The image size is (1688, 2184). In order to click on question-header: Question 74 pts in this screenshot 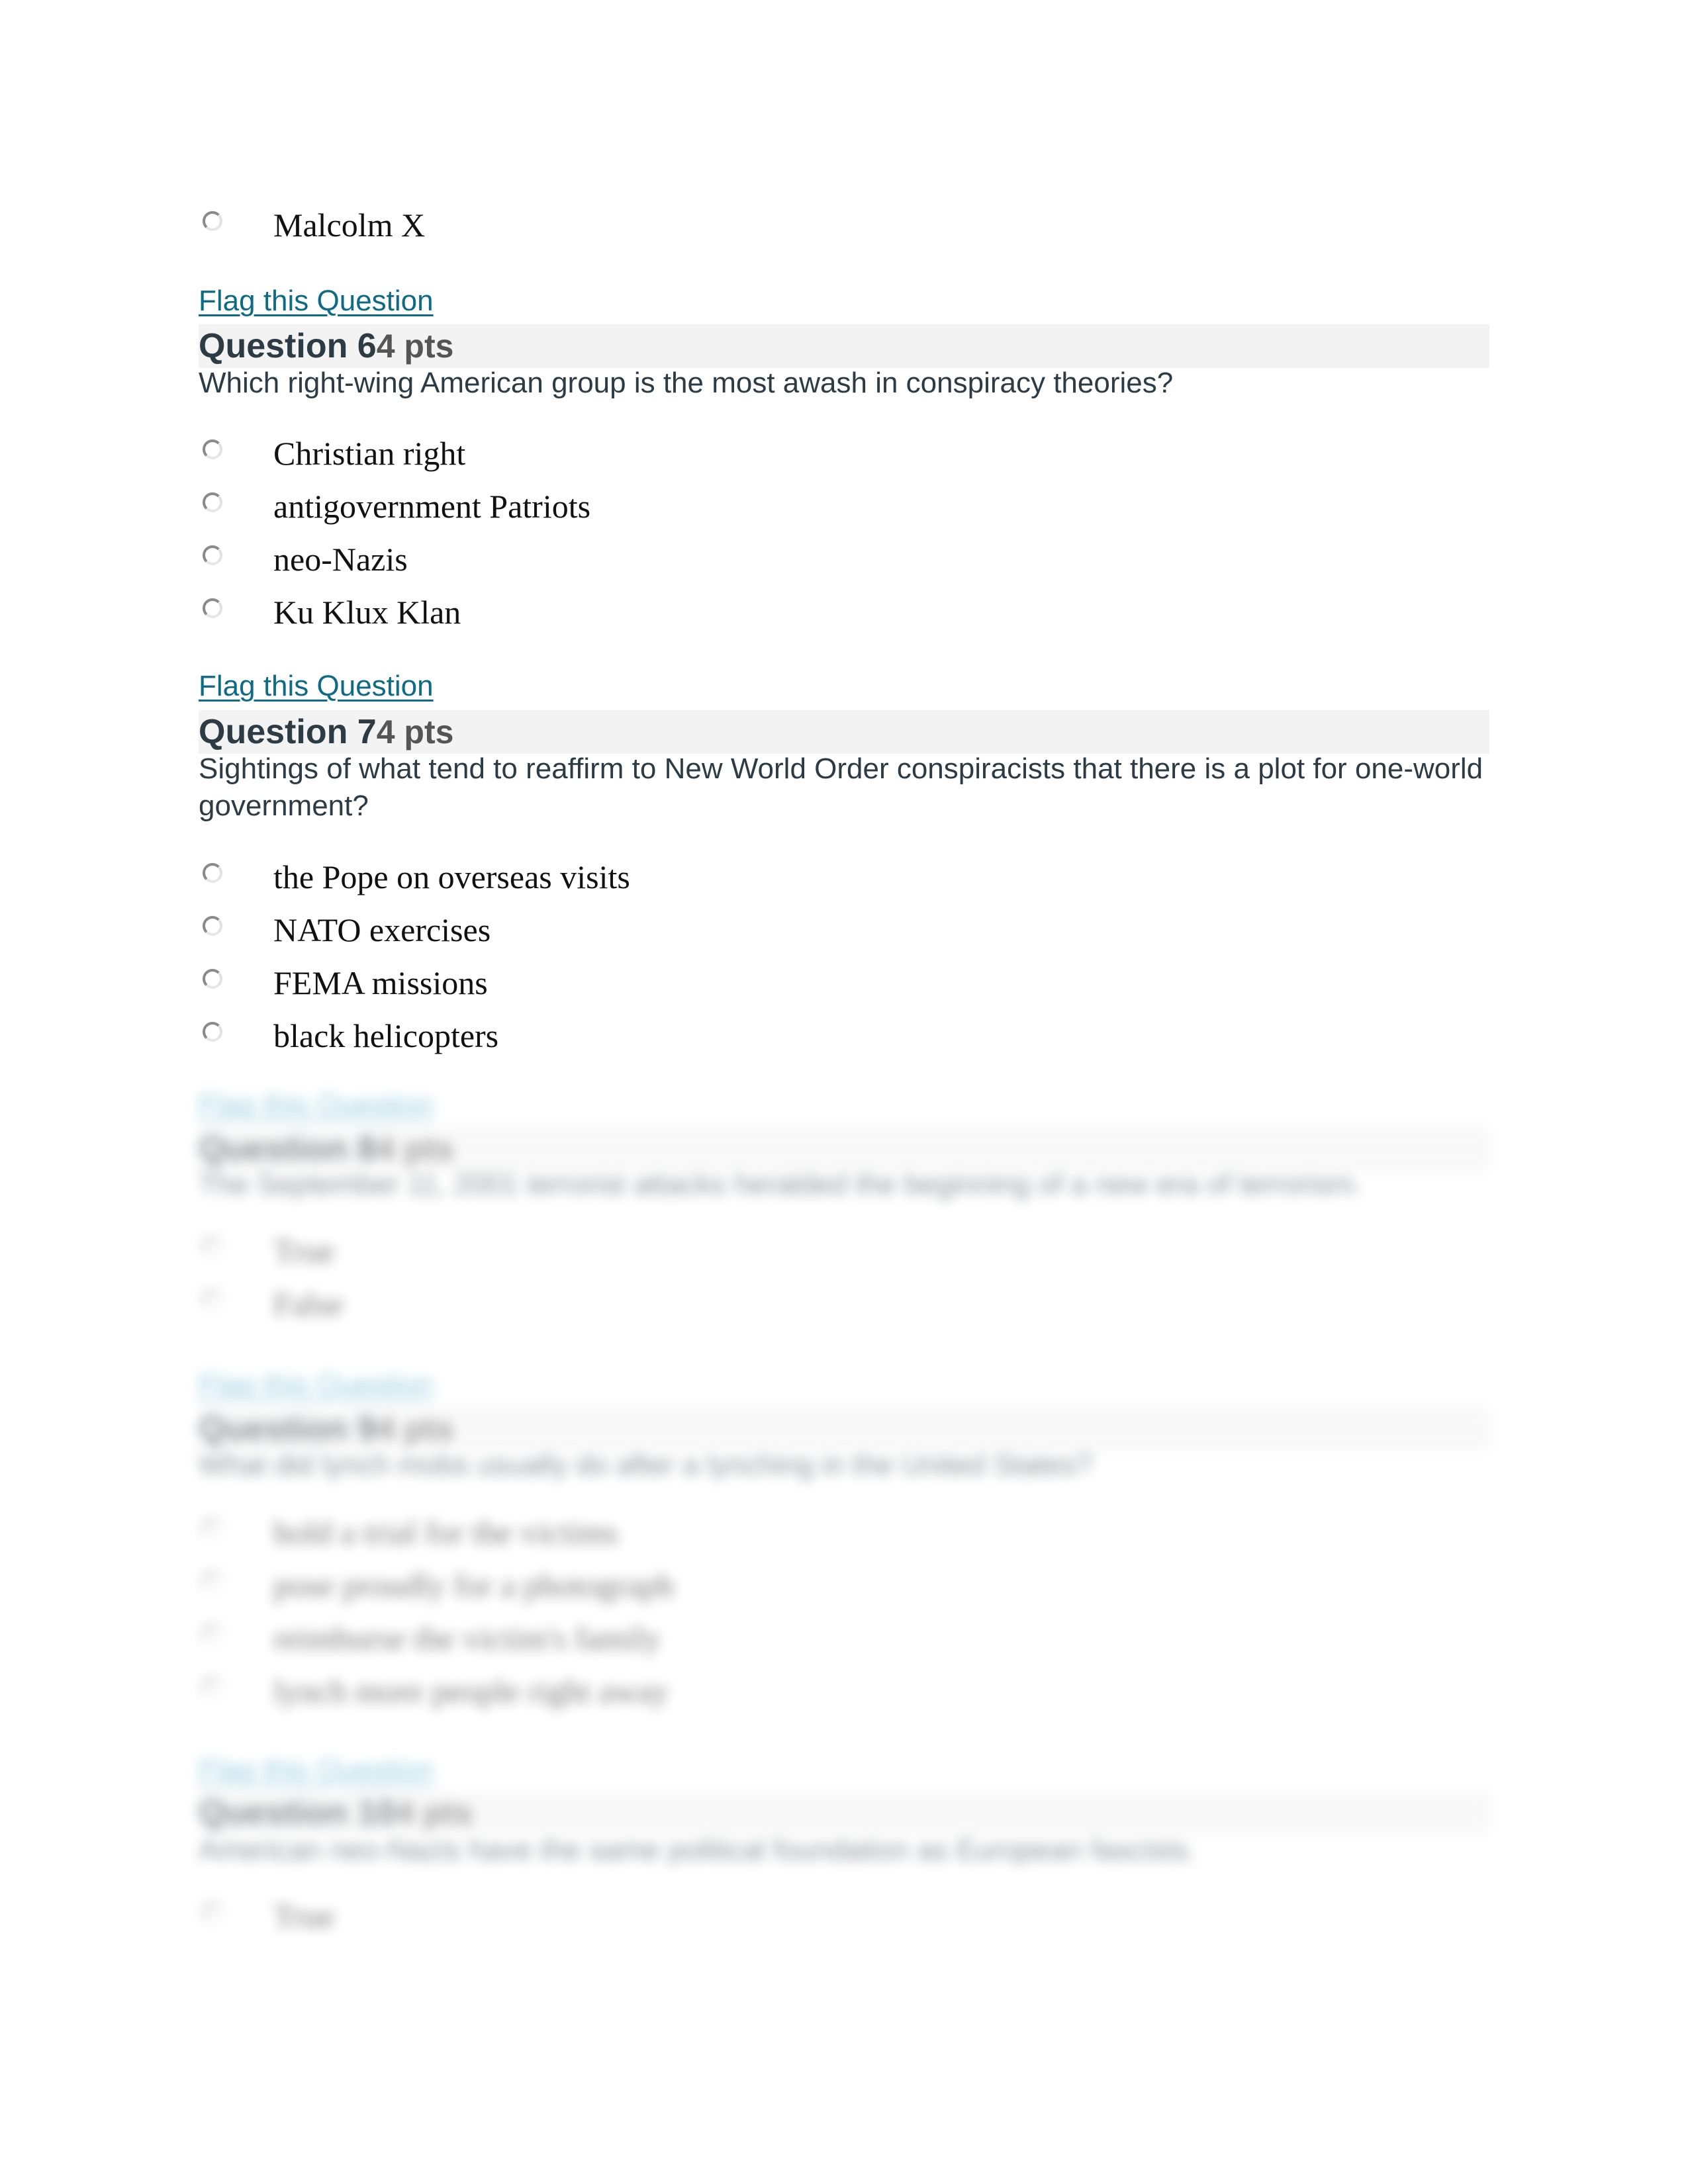, I will do `click(844, 732)`.